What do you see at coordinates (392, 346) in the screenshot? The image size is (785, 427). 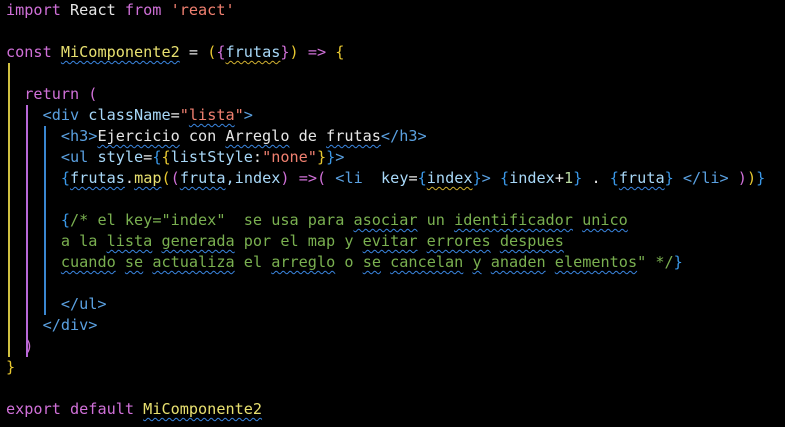 I see `code-line: )` at bounding box center [392, 346].